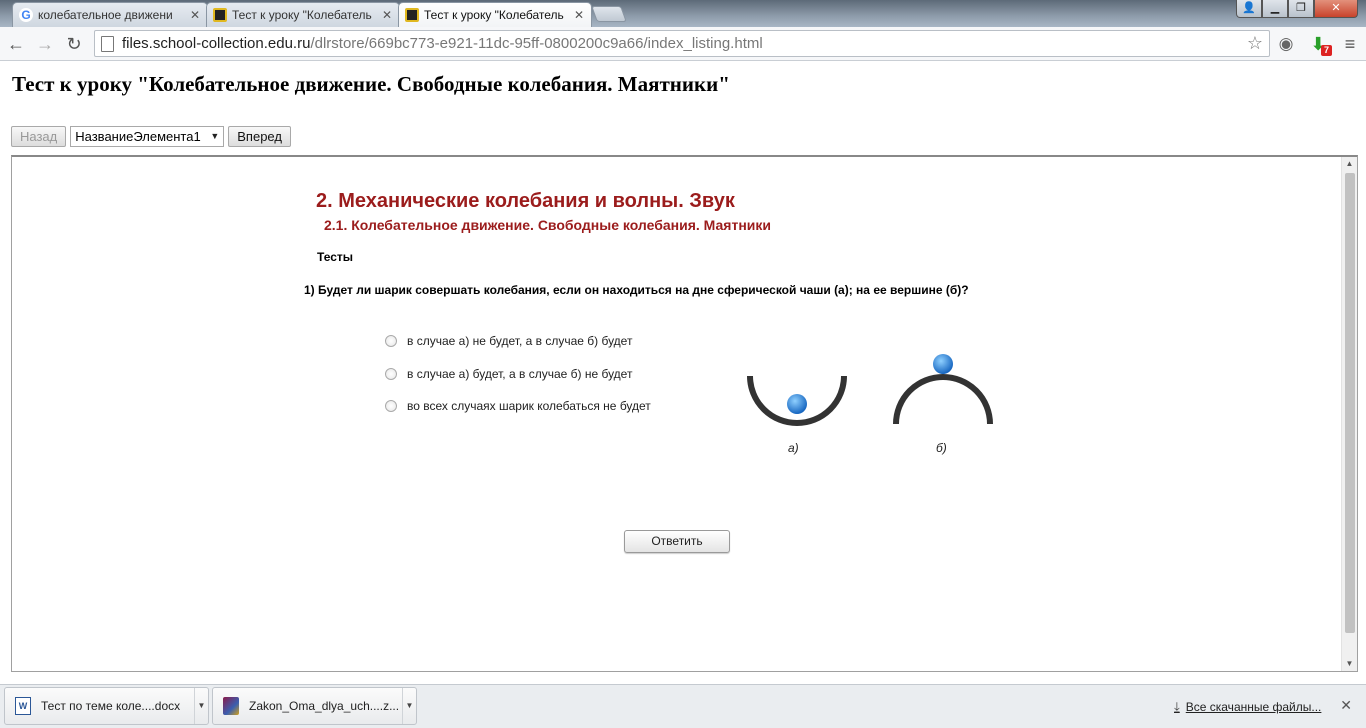 The height and width of the screenshot is (728, 1366). What do you see at coordinates (138, 136) in the screenshot?
I see `select-value: НазваниеЭлемента1` at bounding box center [138, 136].